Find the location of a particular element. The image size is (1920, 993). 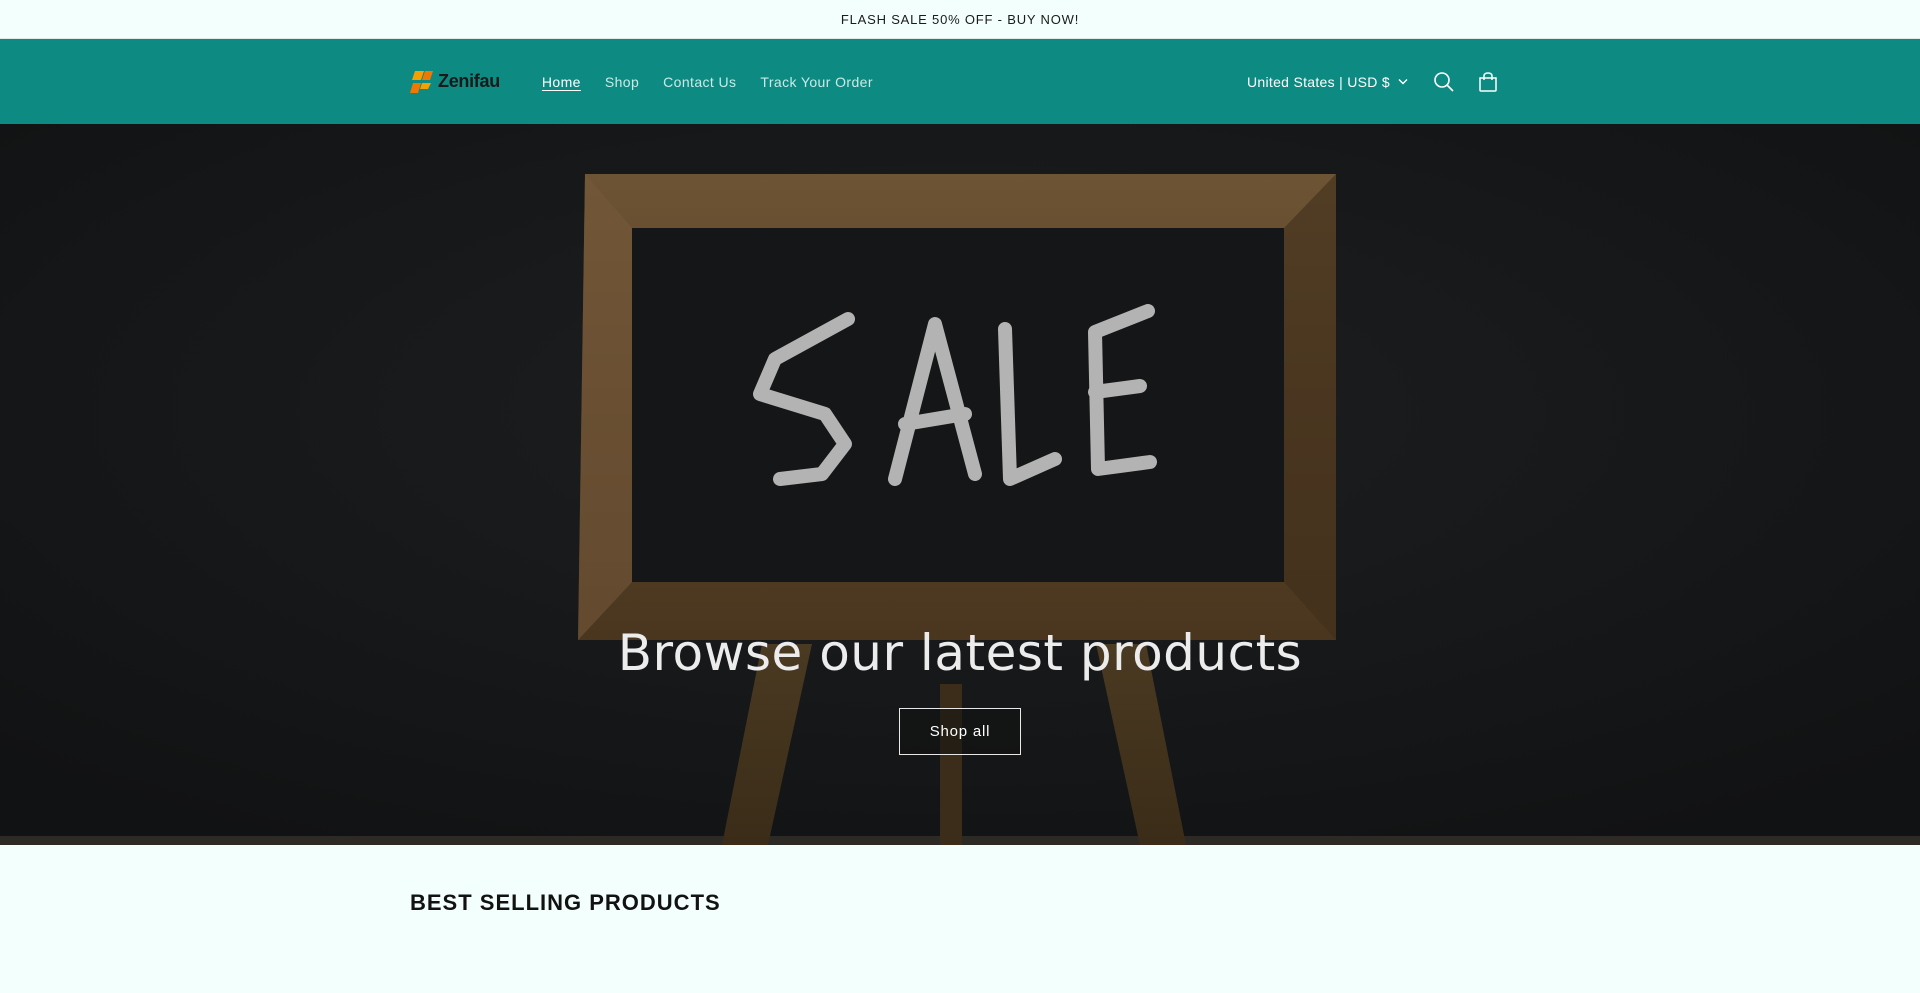

nav-item-shop: Shop is located at coordinates (622, 82).